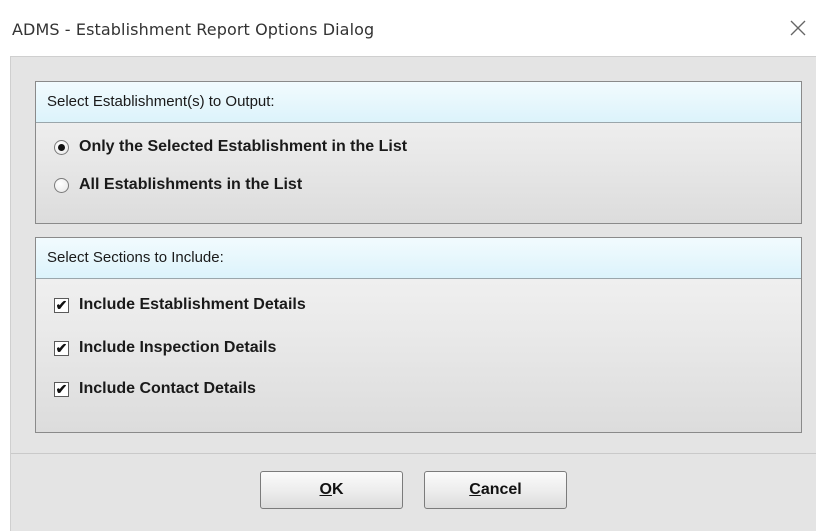 The height and width of the screenshot is (531, 816). What do you see at coordinates (337, 489) in the screenshot?
I see `ok-label: K` at bounding box center [337, 489].